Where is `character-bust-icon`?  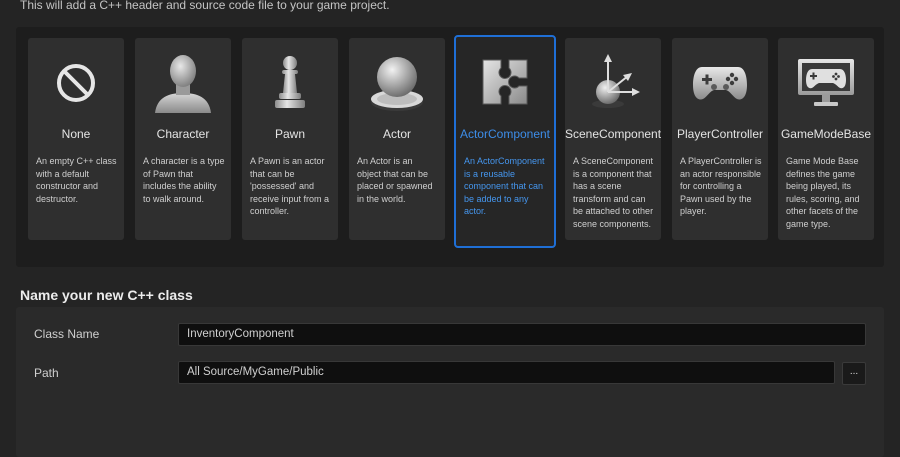
character-bust-icon is located at coordinates (183, 83).